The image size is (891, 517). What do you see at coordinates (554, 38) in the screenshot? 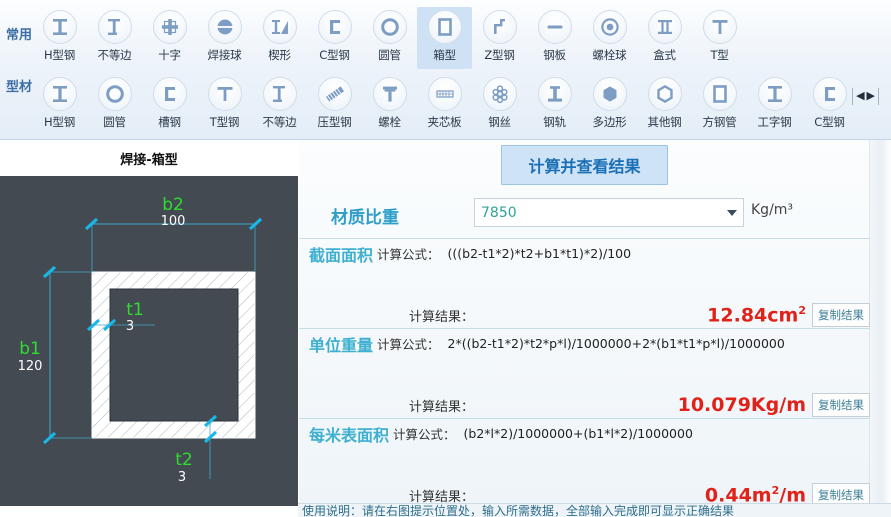
I see `toolbar-item-steel-plate: 钢板` at bounding box center [554, 38].